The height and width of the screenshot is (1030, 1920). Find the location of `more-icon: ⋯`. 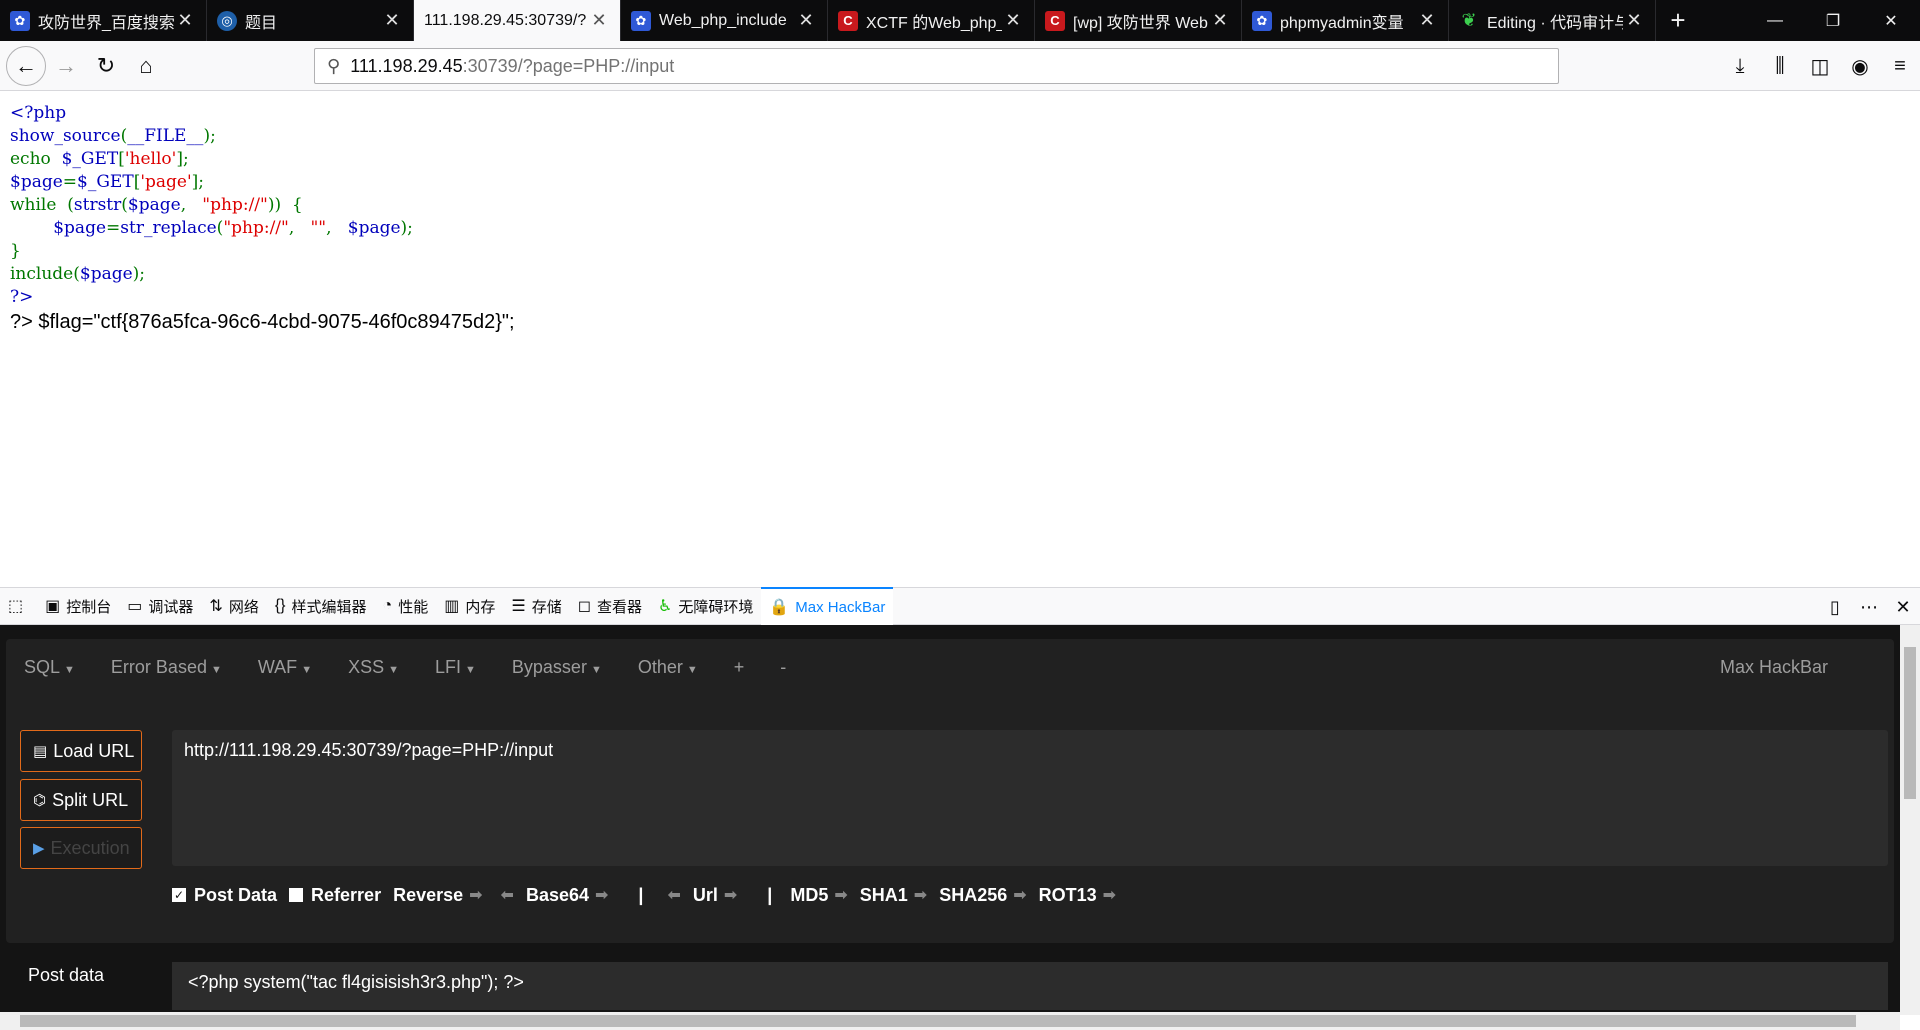

more-icon: ⋯ is located at coordinates (1869, 606).